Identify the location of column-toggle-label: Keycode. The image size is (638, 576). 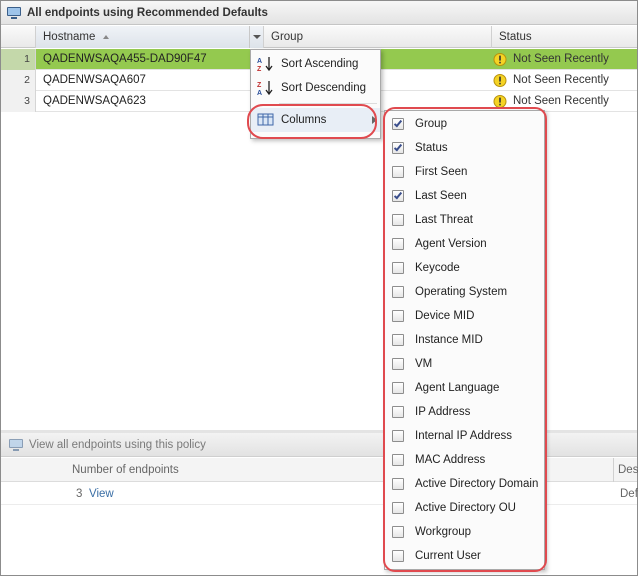
(437, 268).